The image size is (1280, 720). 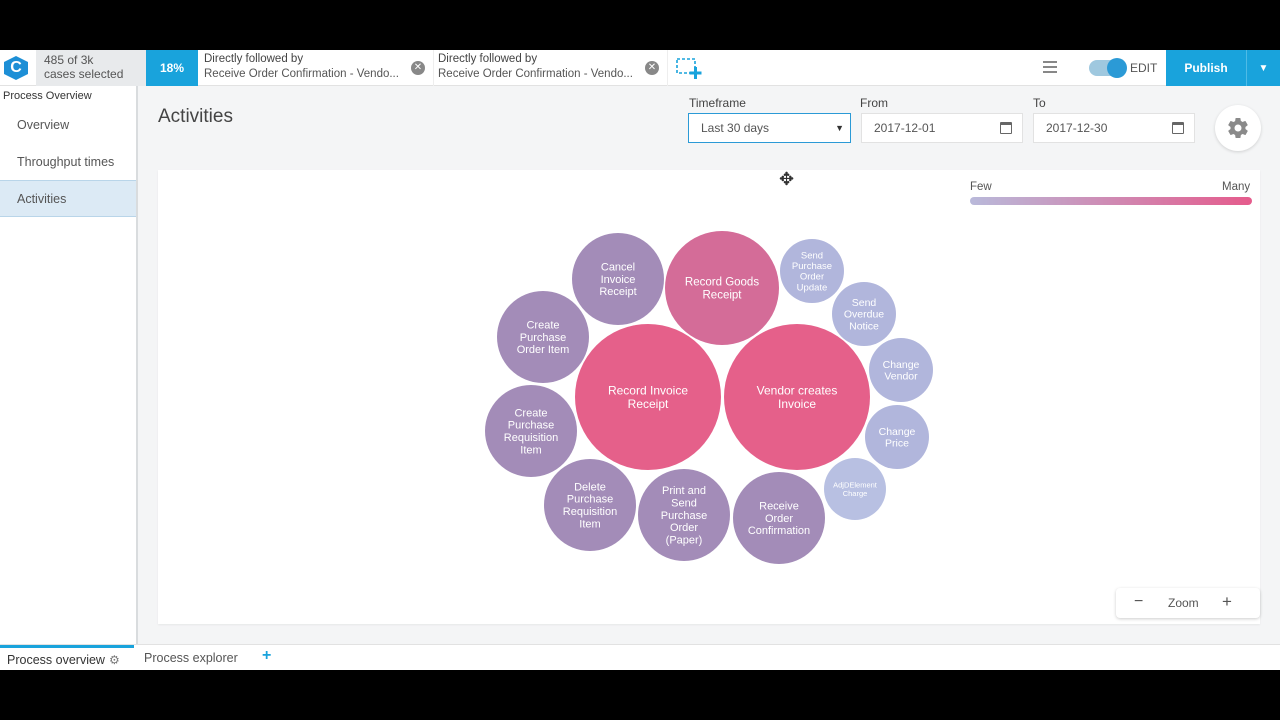 I want to click on bubble-label: Receive, so click(x=779, y=507).